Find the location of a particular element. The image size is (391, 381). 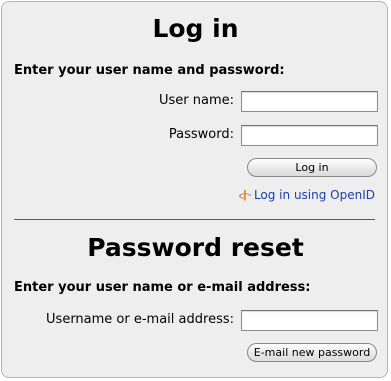

section-divider is located at coordinates (194, 219).